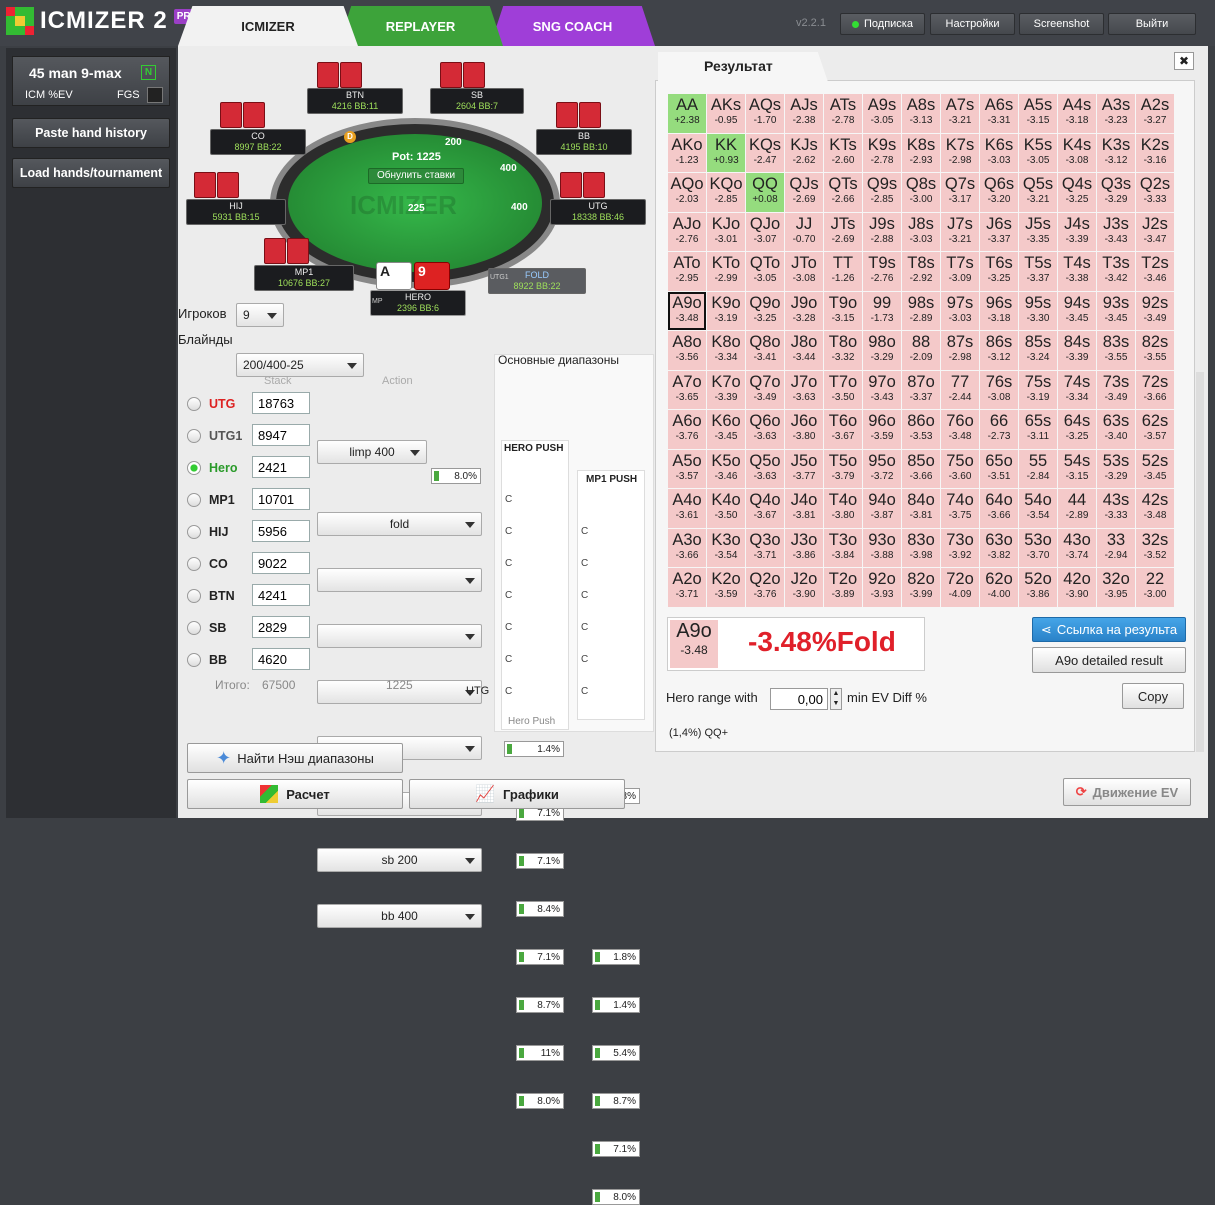 This screenshot has height=1205, width=1215. I want to click on range-cell: 82s -3.55, so click(1155, 350).